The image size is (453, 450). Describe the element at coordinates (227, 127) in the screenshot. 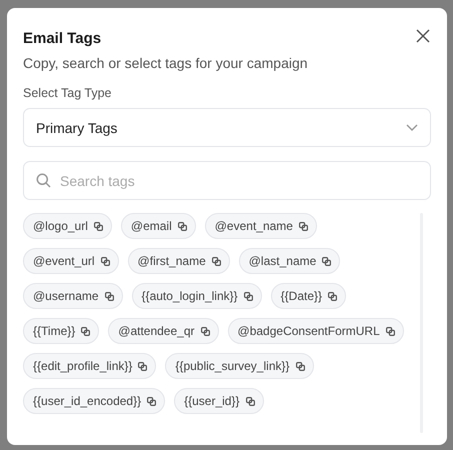

I see `tag-type-dropdown: Primary Tags` at that location.